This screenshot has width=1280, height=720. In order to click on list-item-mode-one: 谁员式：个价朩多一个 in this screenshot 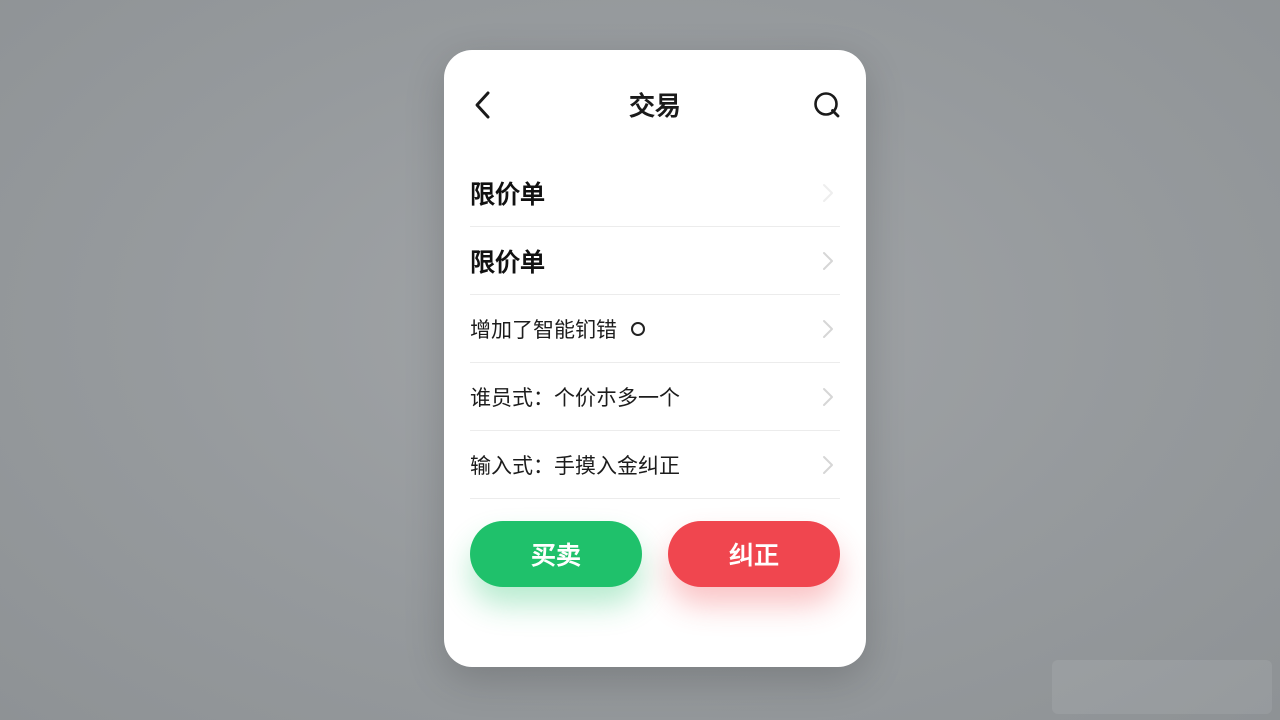, I will do `click(655, 397)`.